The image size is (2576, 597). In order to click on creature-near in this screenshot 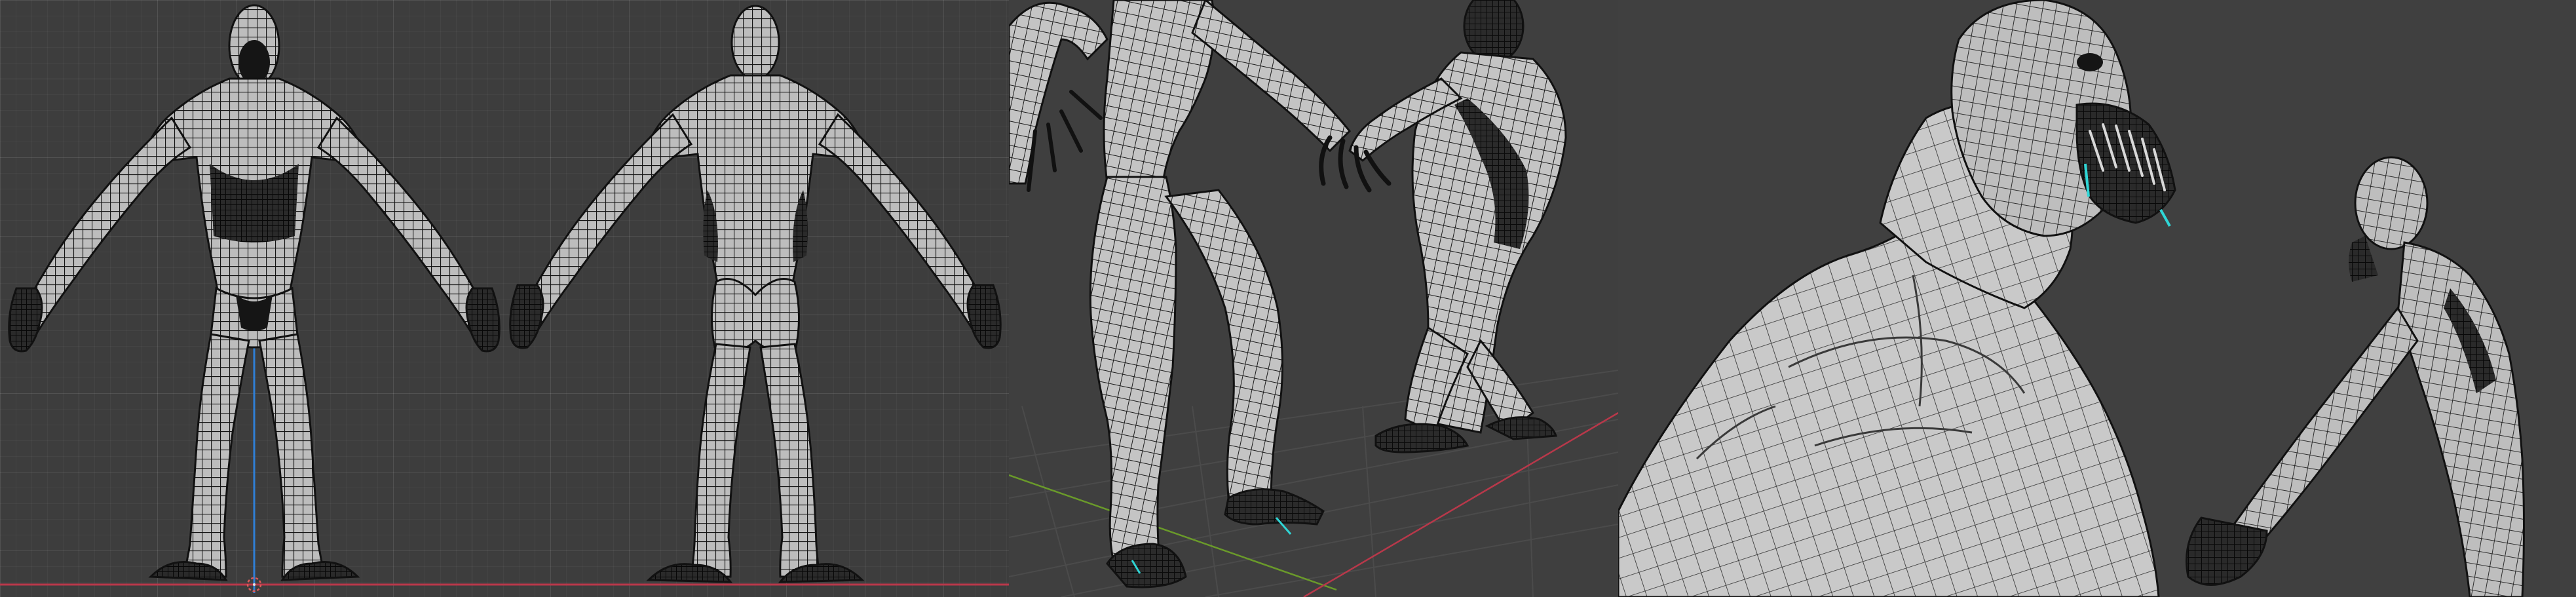, I will do `click(1180, 294)`.